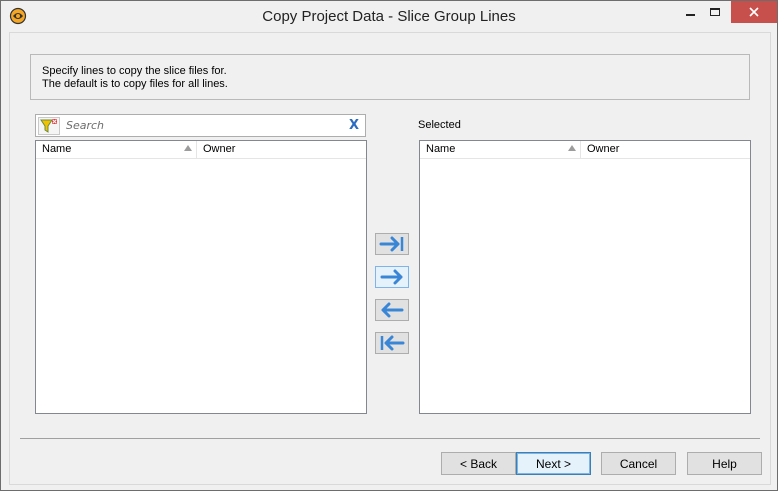 This screenshot has height=491, width=778. What do you see at coordinates (478, 463) in the screenshot?
I see `back-button: < Back` at bounding box center [478, 463].